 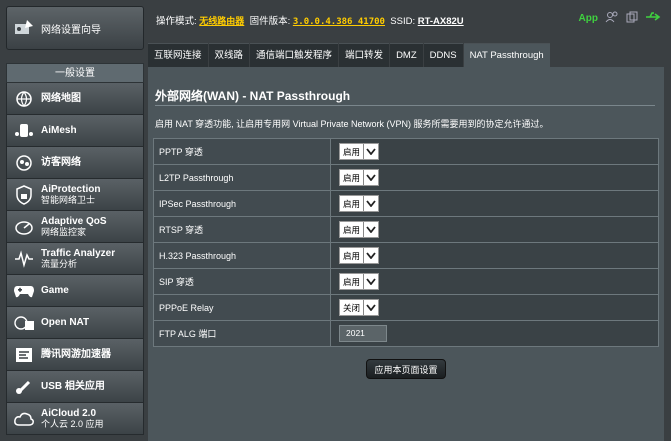 What do you see at coordinates (339, 22) in the screenshot?
I see `firmware-link: 3.0.0.4.386_41700` at bounding box center [339, 22].